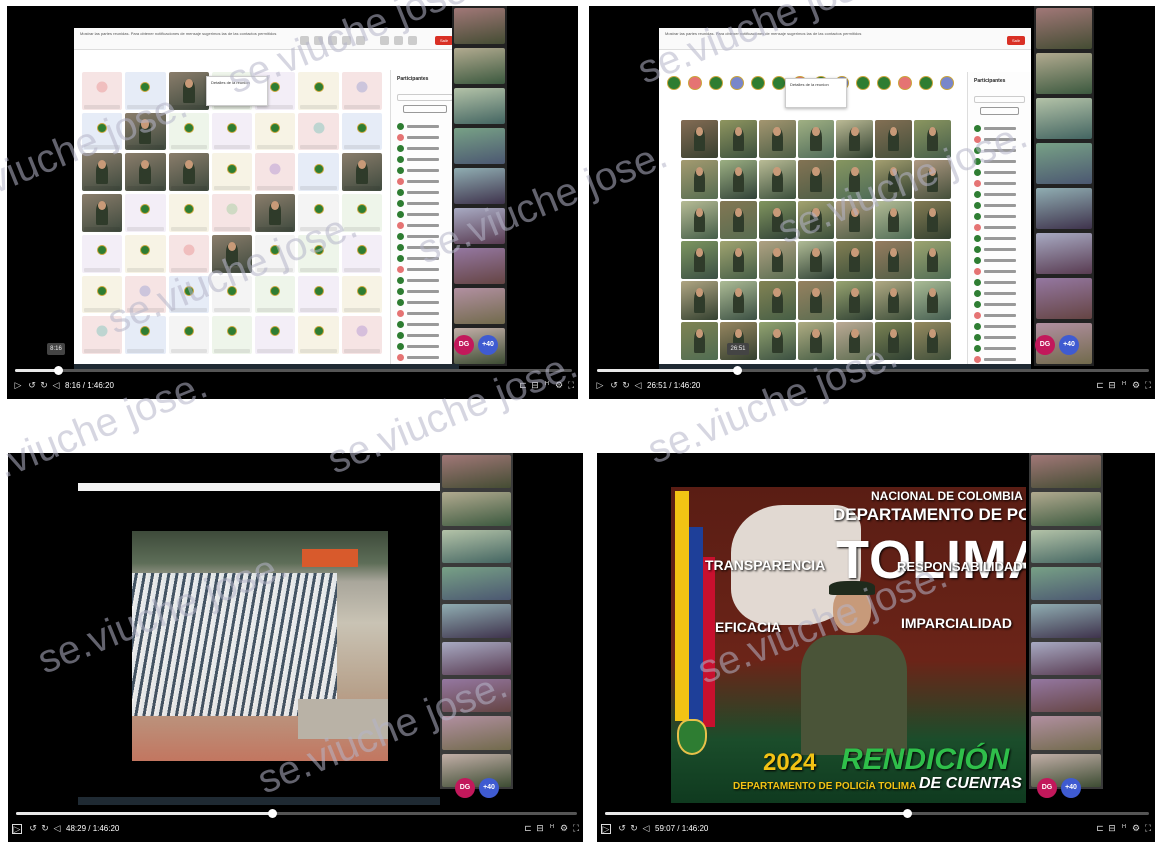 The width and height of the screenshot is (1155, 842). I want to click on raise-hand-icon, so click(332, 40).